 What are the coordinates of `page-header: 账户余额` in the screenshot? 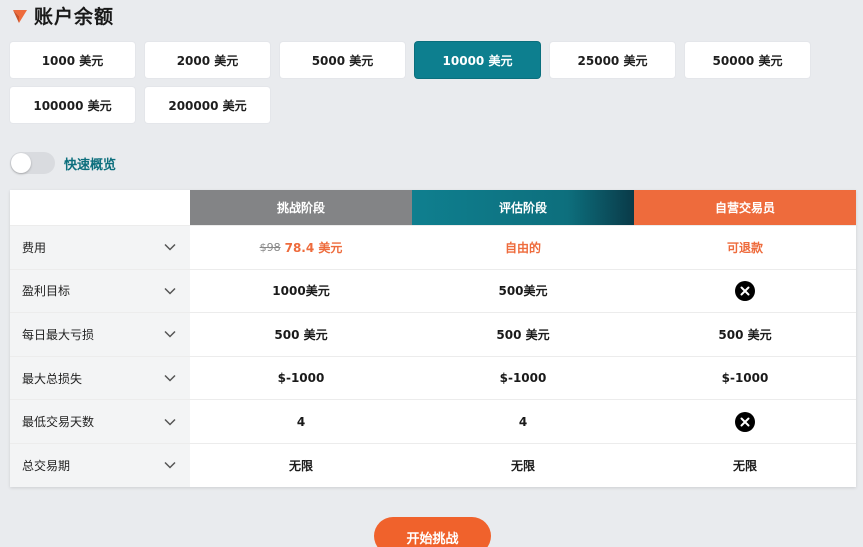 It's located at (63, 15).